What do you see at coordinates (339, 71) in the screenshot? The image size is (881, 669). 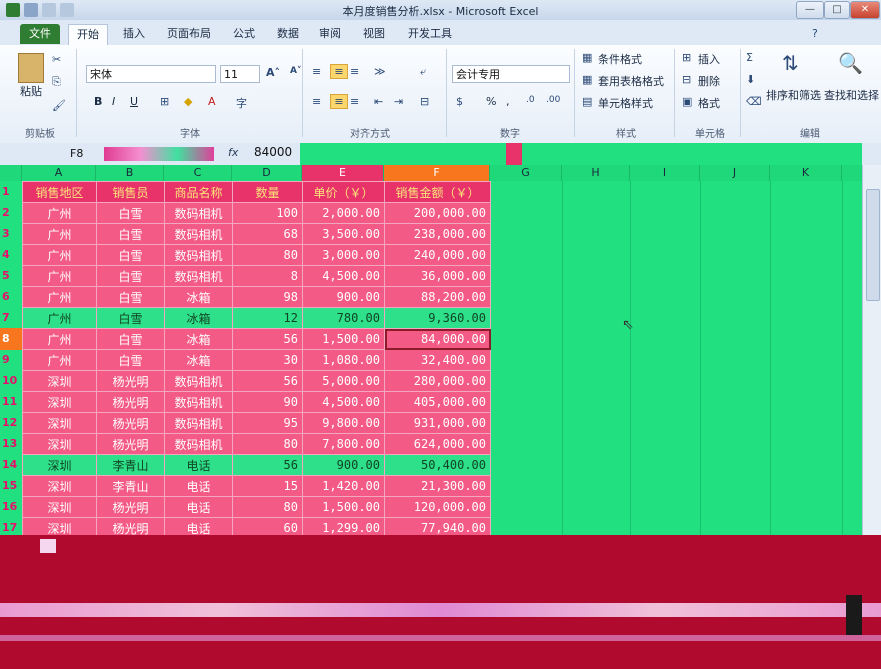 I see `align-middle-icon: ≡` at bounding box center [339, 71].